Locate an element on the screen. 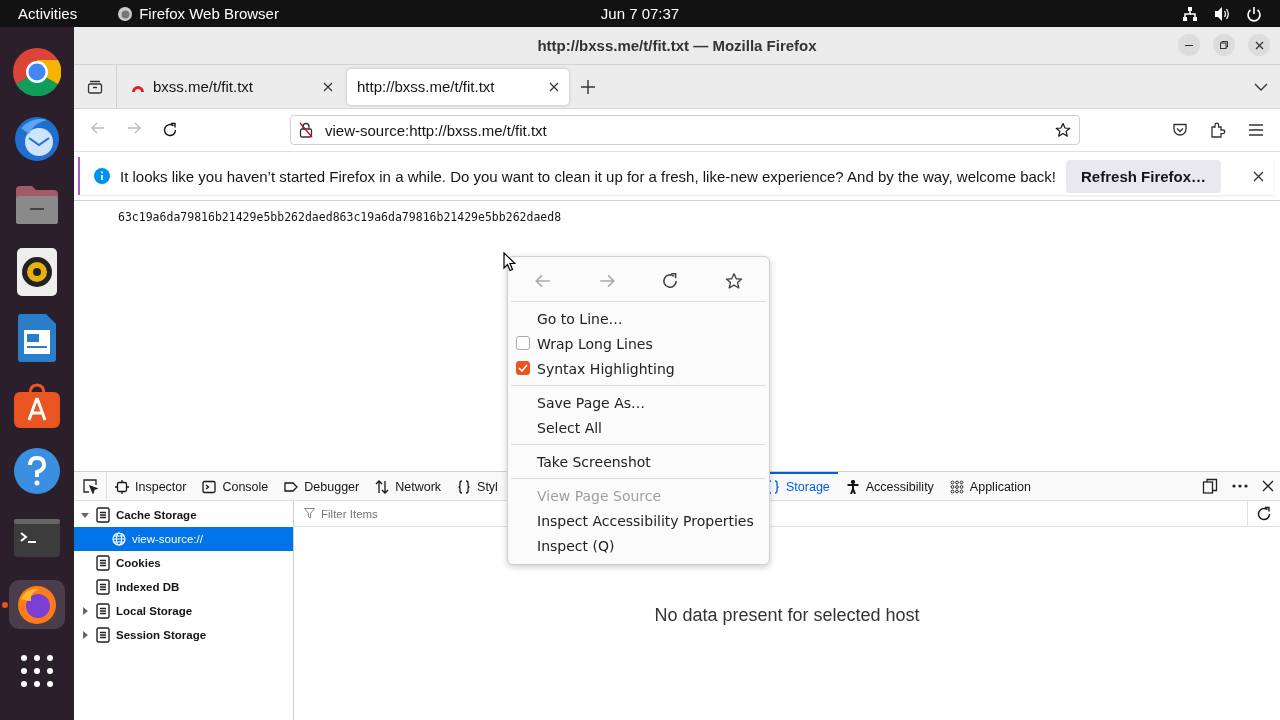 The width and height of the screenshot is (1280, 720). address-bar: view-source:http://bxss.me/t/fit.txt is located at coordinates (685, 130).